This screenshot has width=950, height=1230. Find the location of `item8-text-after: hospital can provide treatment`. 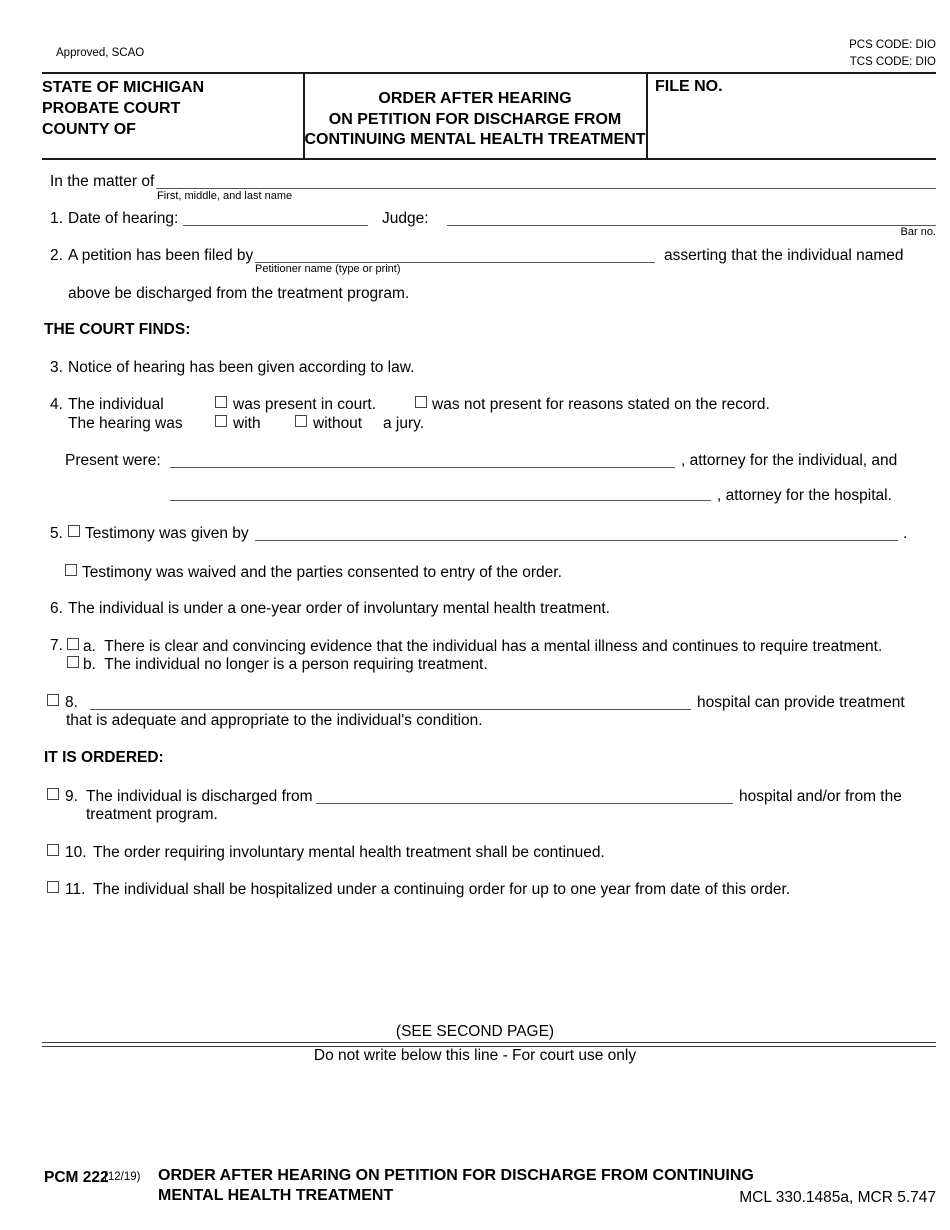

item8-text-after: hospital can provide treatment is located at coordinates (801, 702).